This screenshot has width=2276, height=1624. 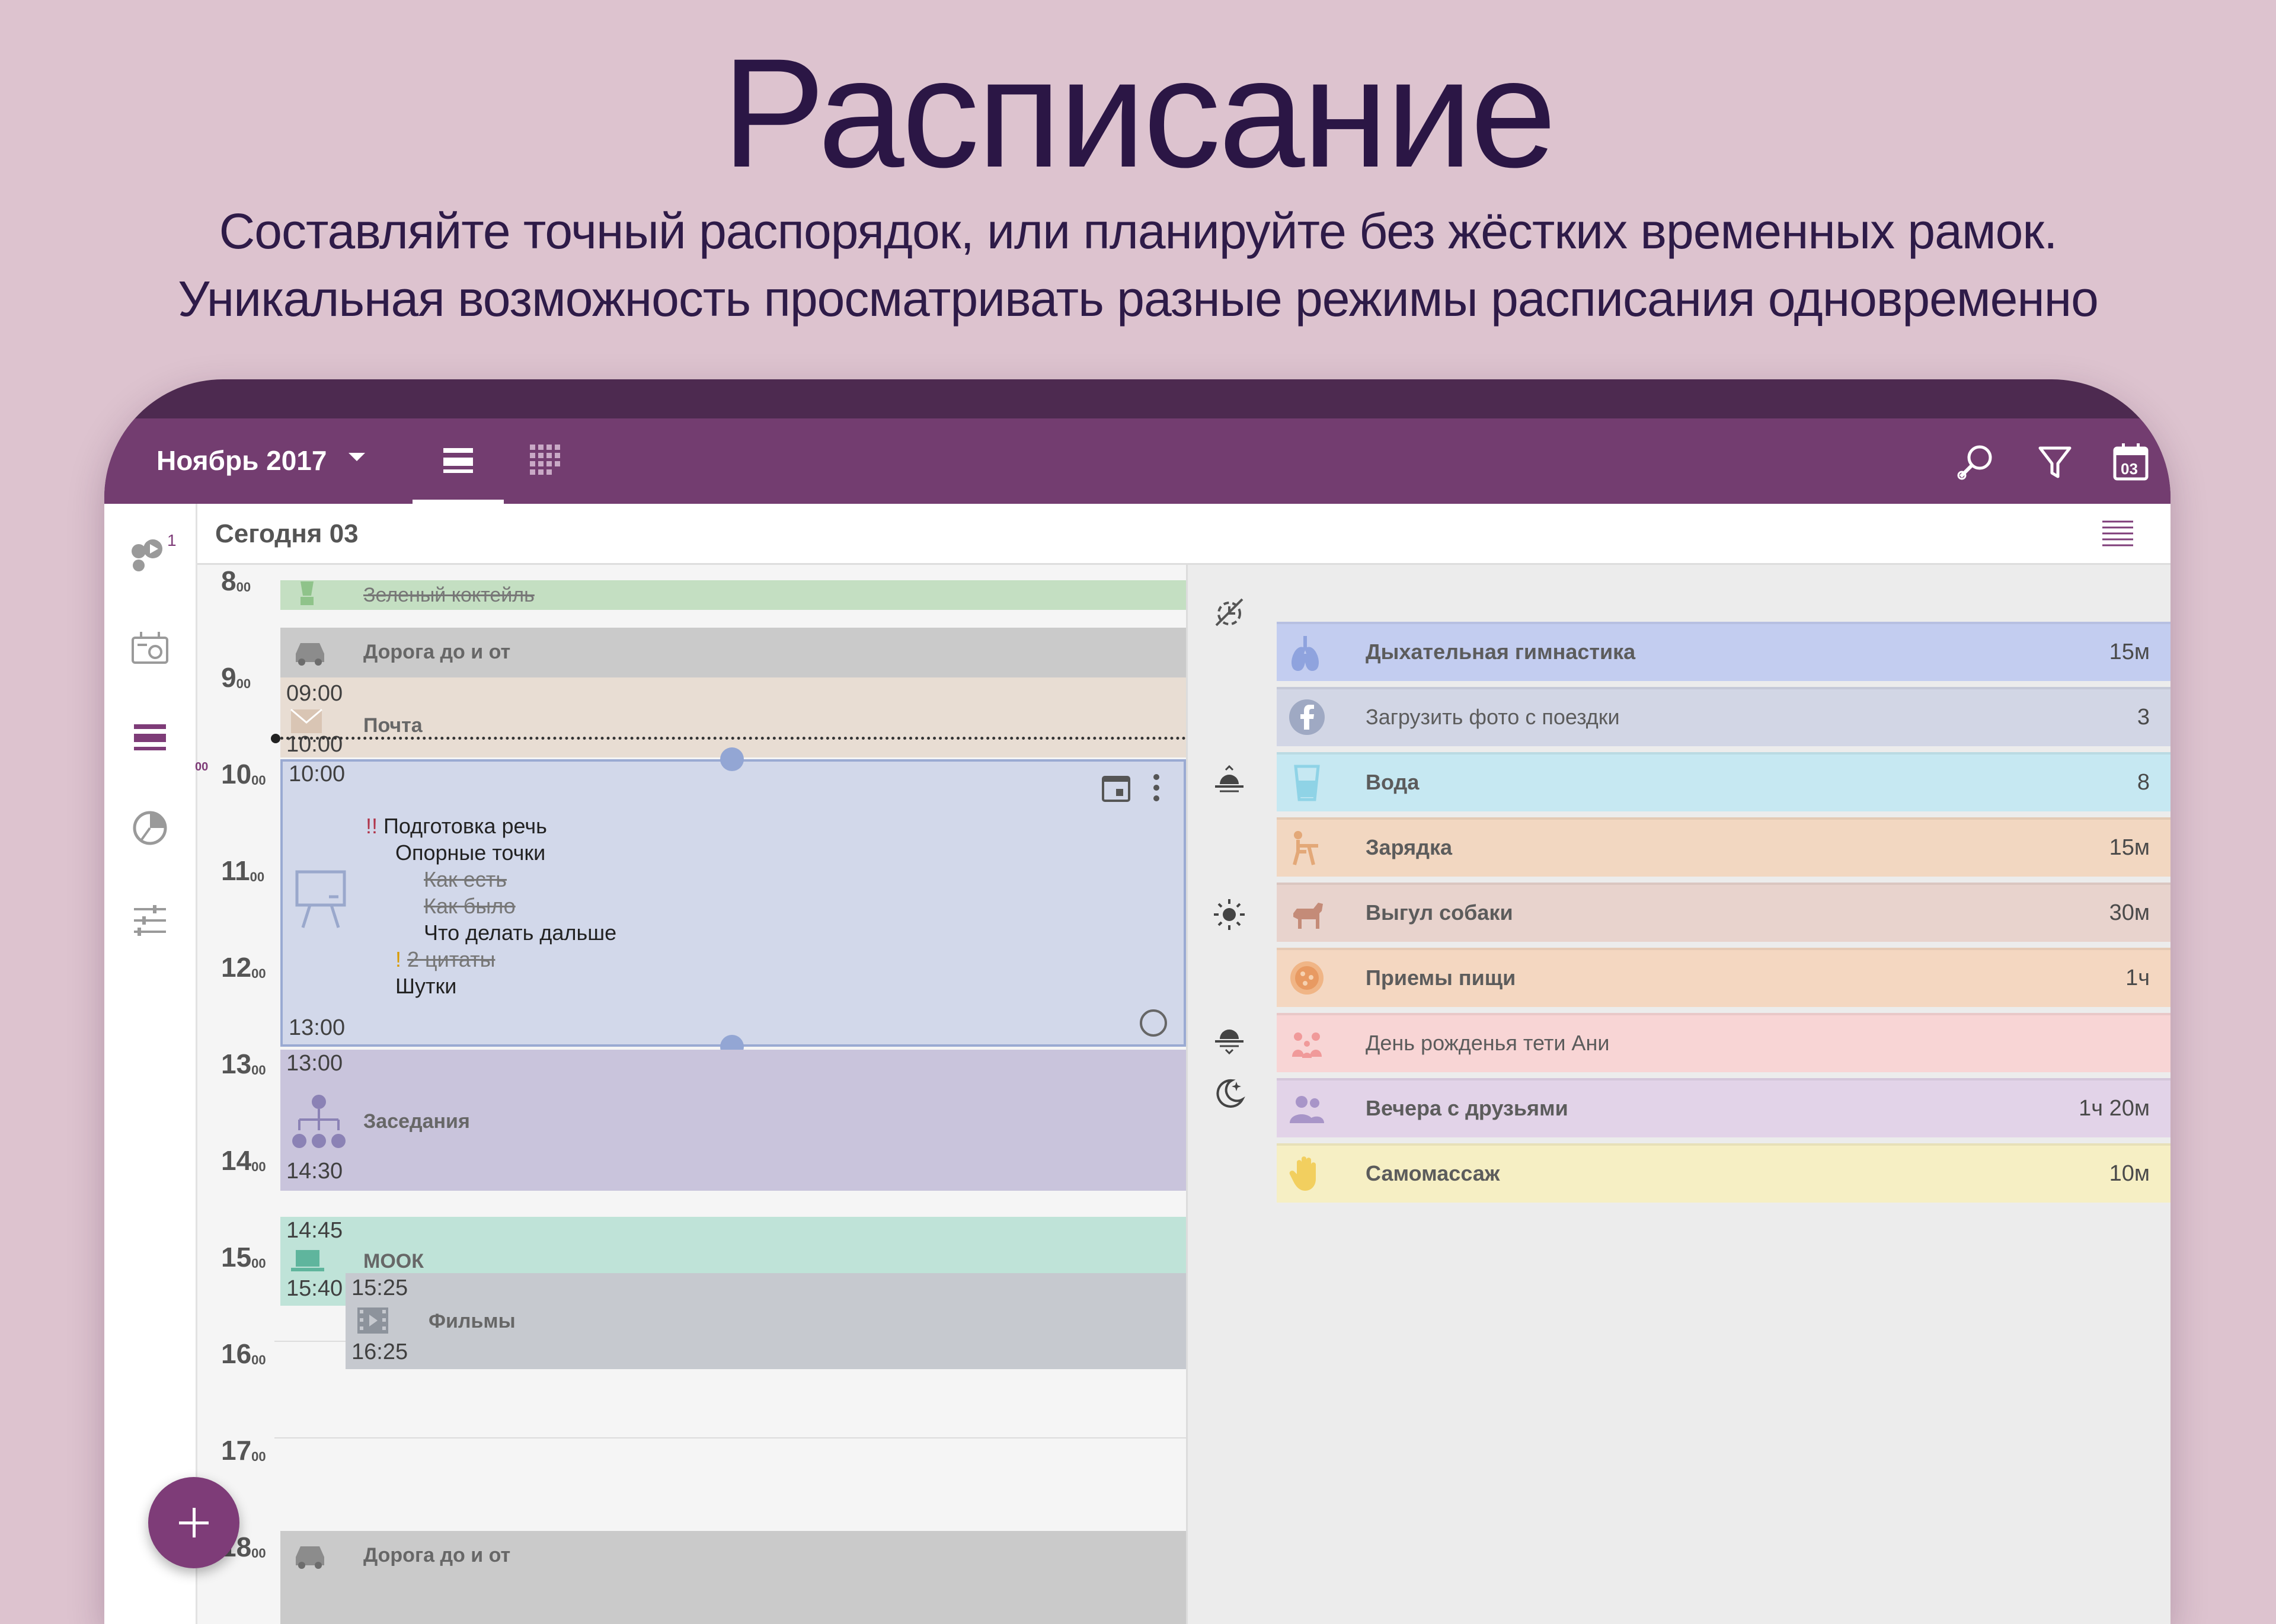 I want to click on lungs-icon, so click(x=1305, y=654).